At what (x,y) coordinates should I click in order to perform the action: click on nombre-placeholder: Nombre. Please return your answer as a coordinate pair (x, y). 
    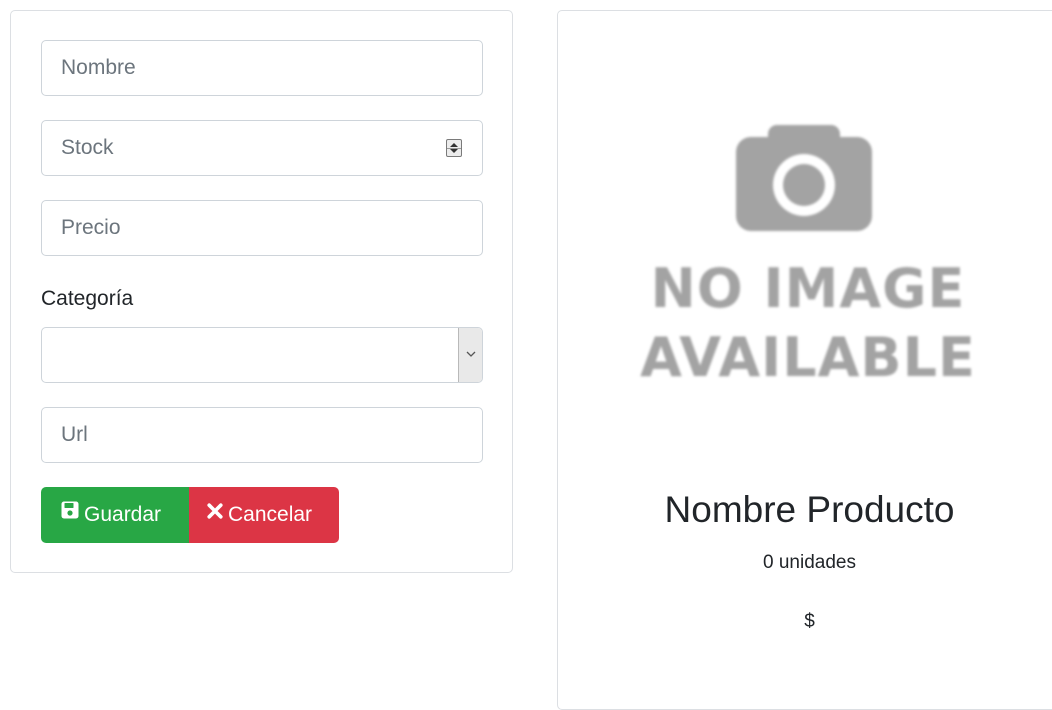
    Looking at the image, I should click on (98, 67).